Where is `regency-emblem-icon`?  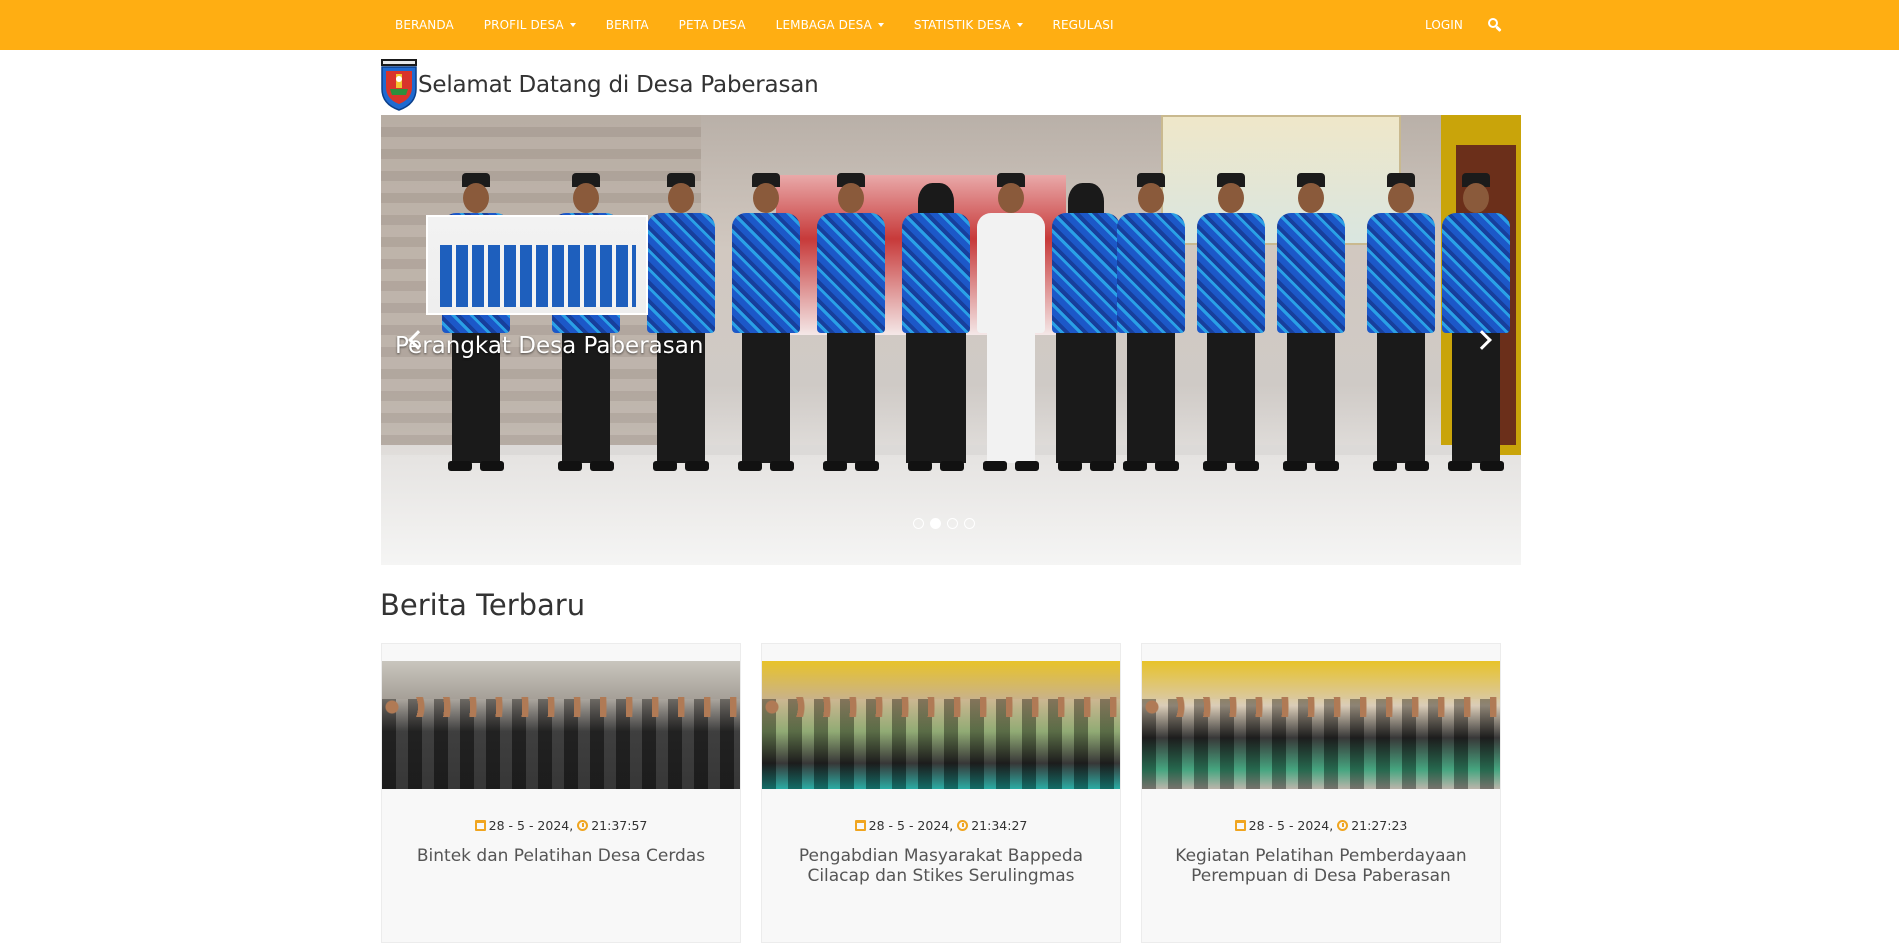
regency-emblem-icon is located at coordinates (399, 85).